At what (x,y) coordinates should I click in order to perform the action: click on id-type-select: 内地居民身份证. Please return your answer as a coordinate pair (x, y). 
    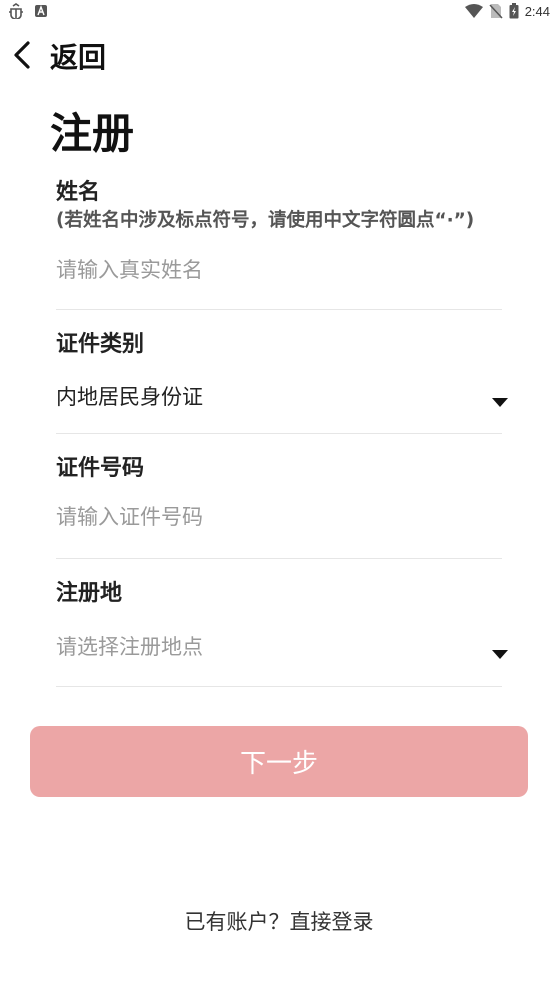
    Looking at the image, I should click on (282, 397).